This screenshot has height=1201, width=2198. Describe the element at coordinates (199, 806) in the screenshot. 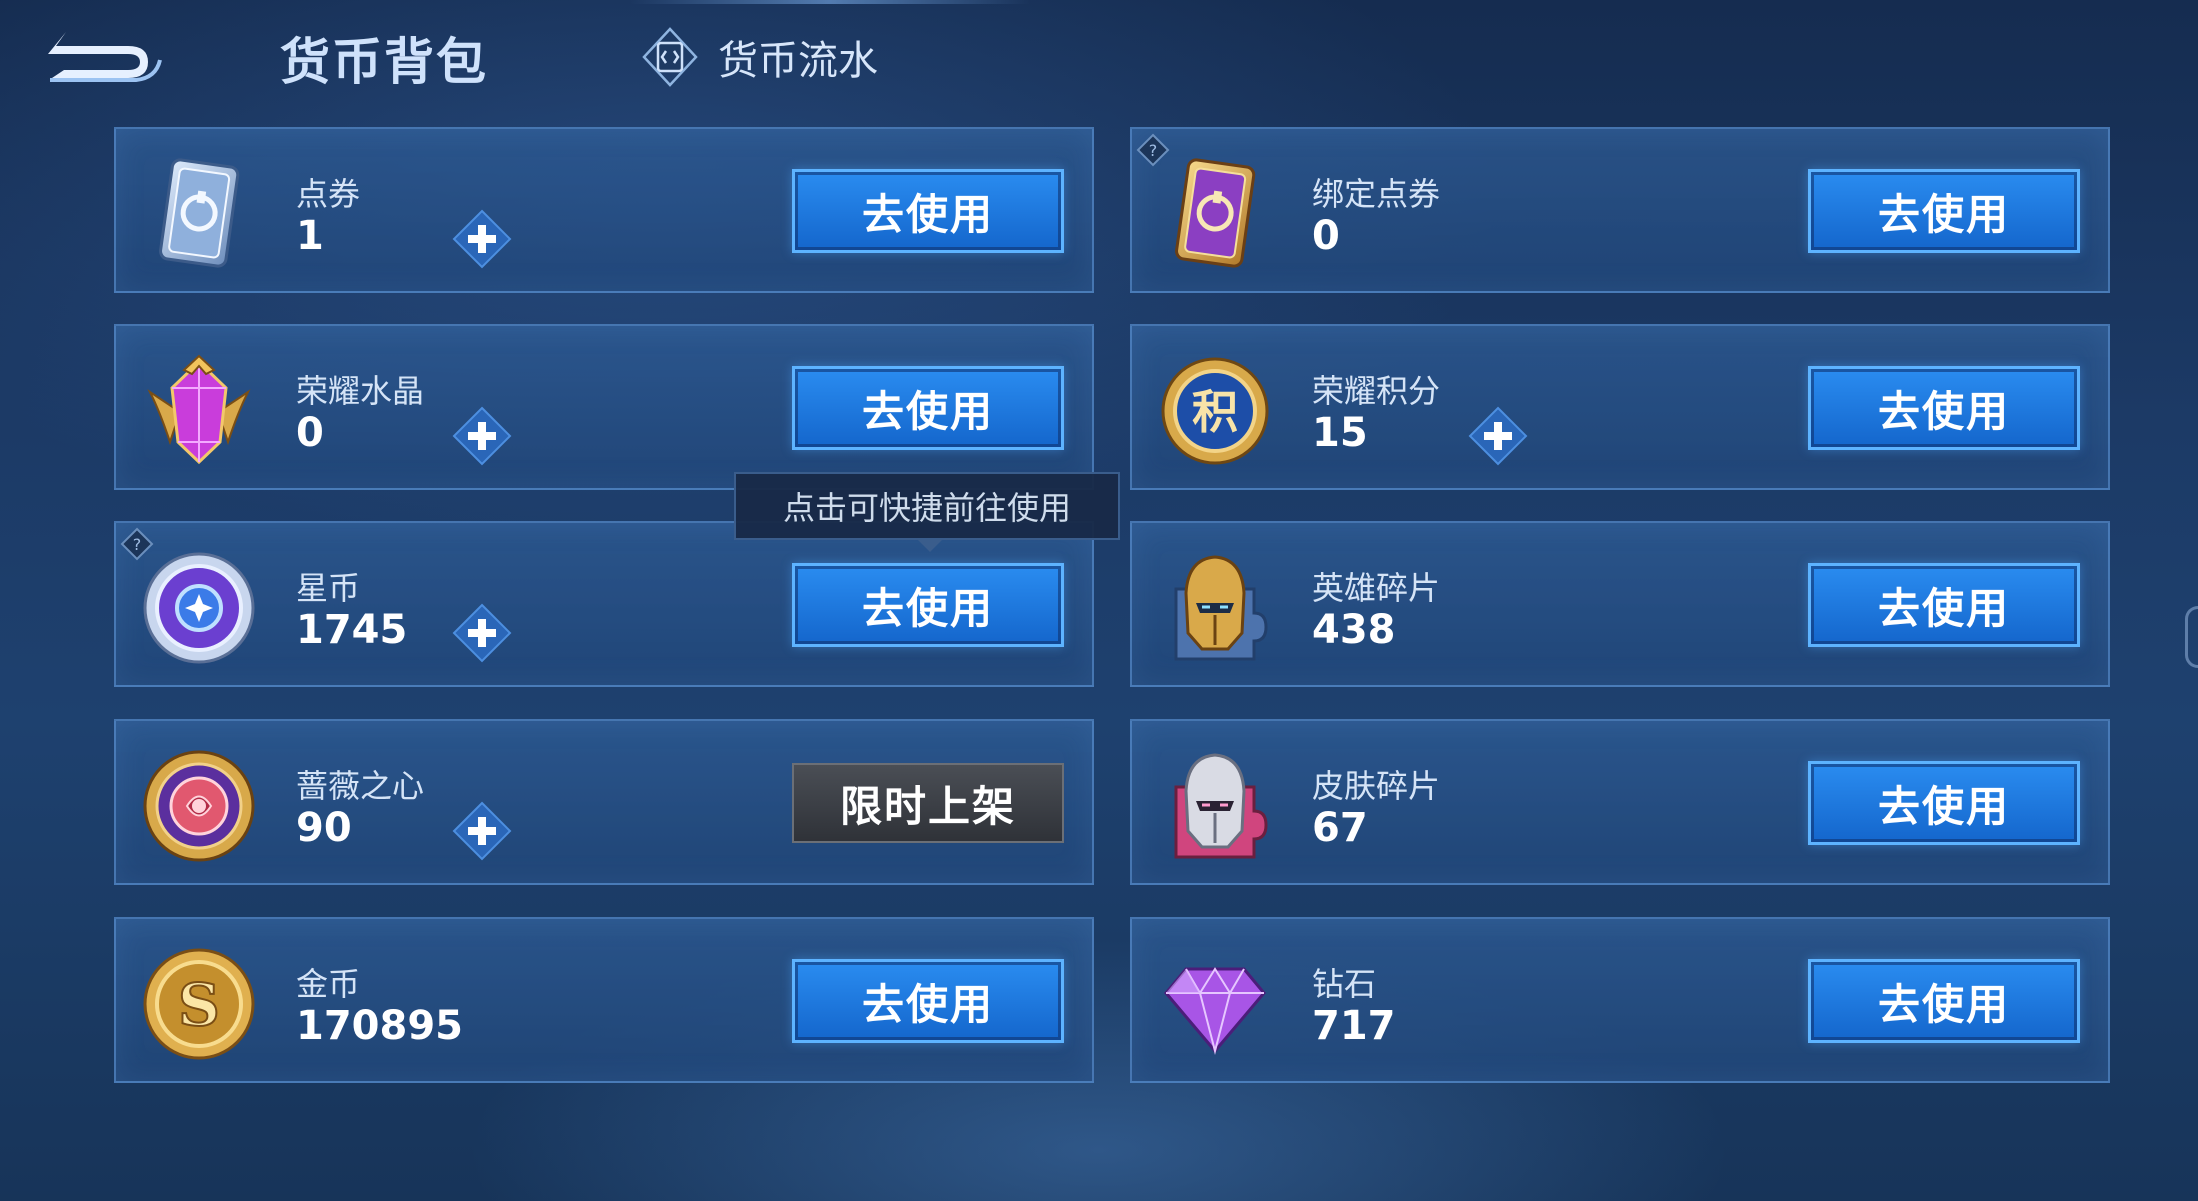

I see `rose-heart-icon` at that location.